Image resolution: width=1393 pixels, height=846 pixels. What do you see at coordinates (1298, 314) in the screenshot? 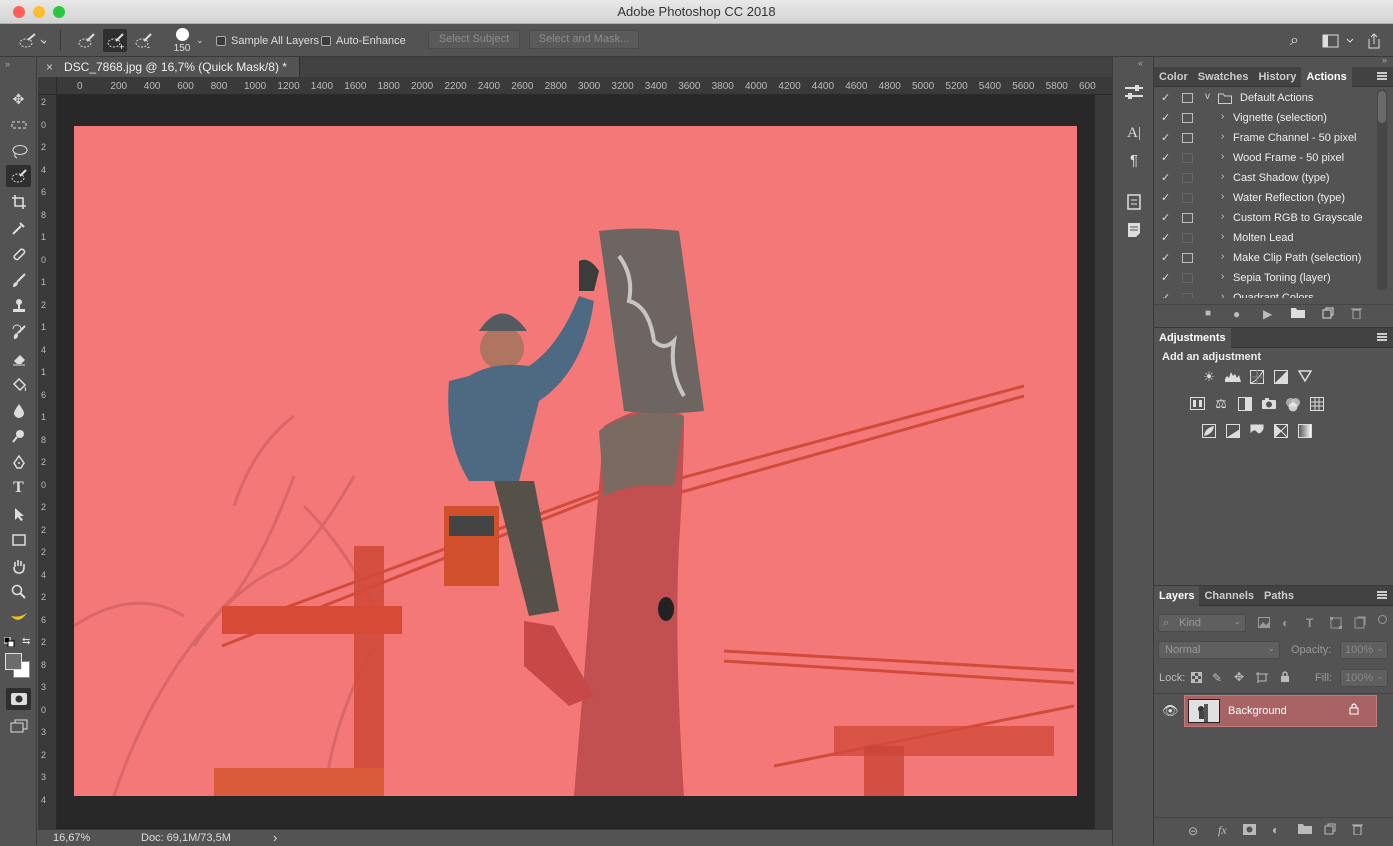
I see `new-set-folder-icon` at bounding box center [1298, 314].